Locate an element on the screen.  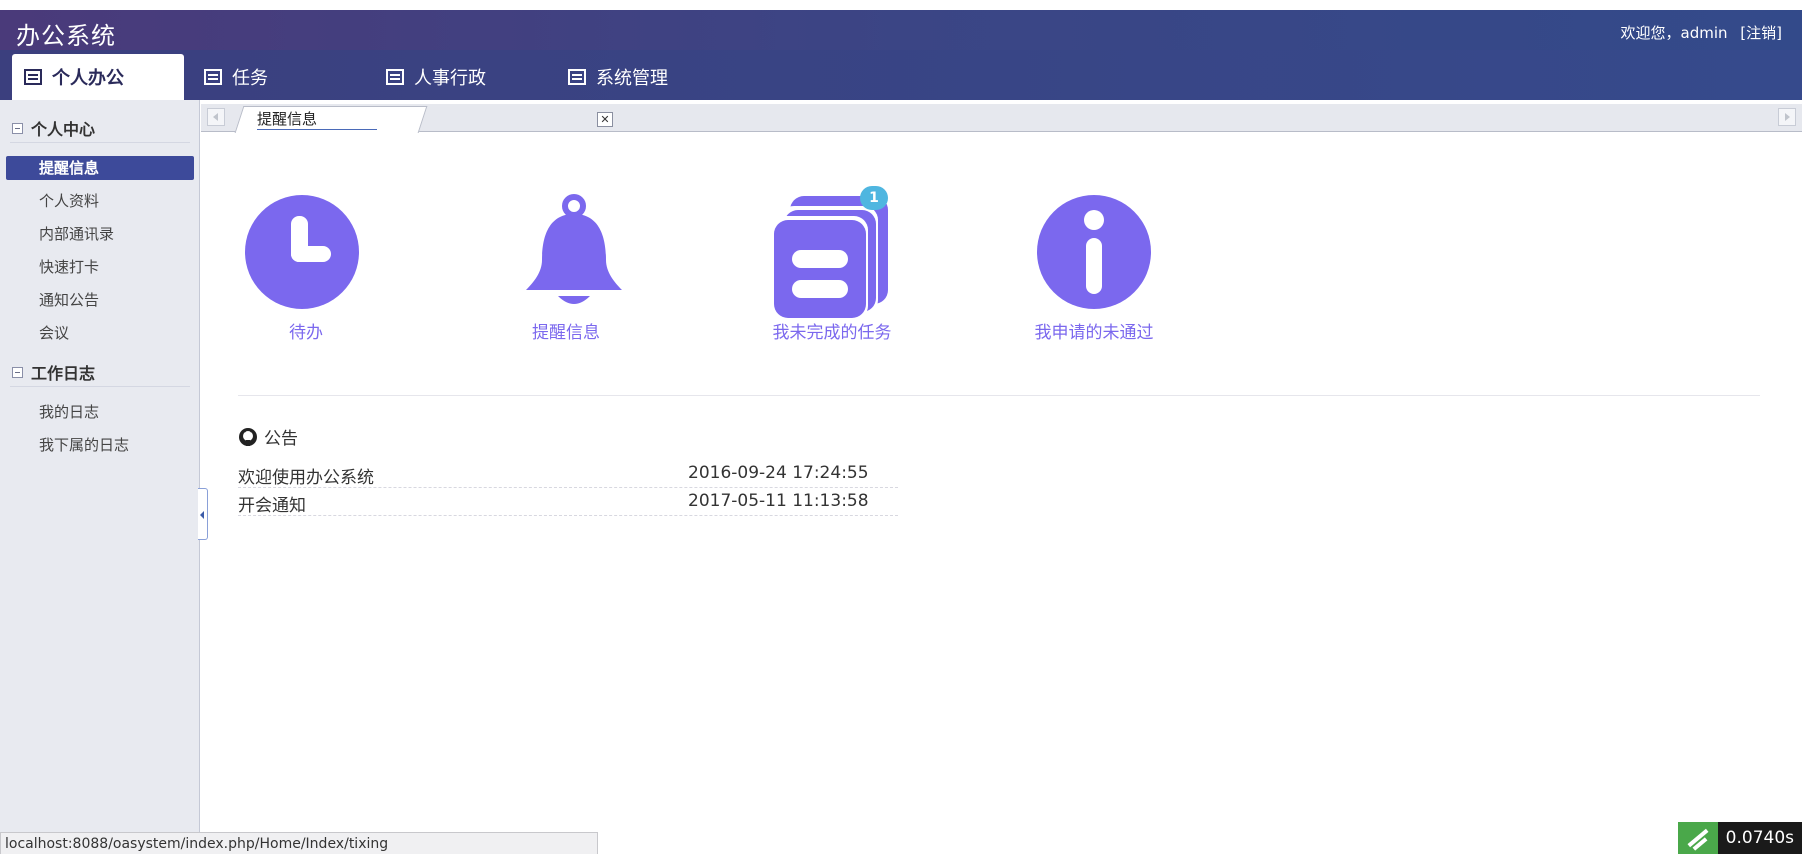
nav-tab-hr-admin: 人事行政 is located at coordinates (456, 77).